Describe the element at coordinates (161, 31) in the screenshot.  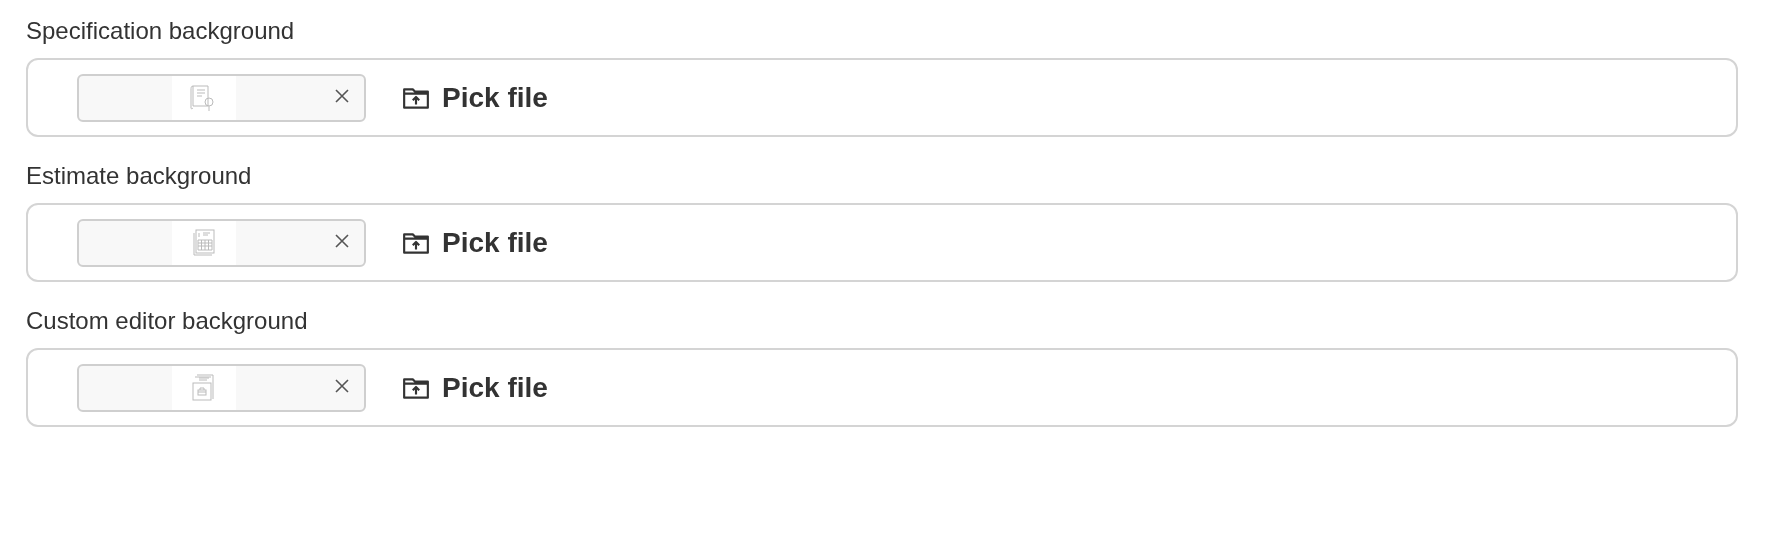
I see `field-label: Specification background` at that location.